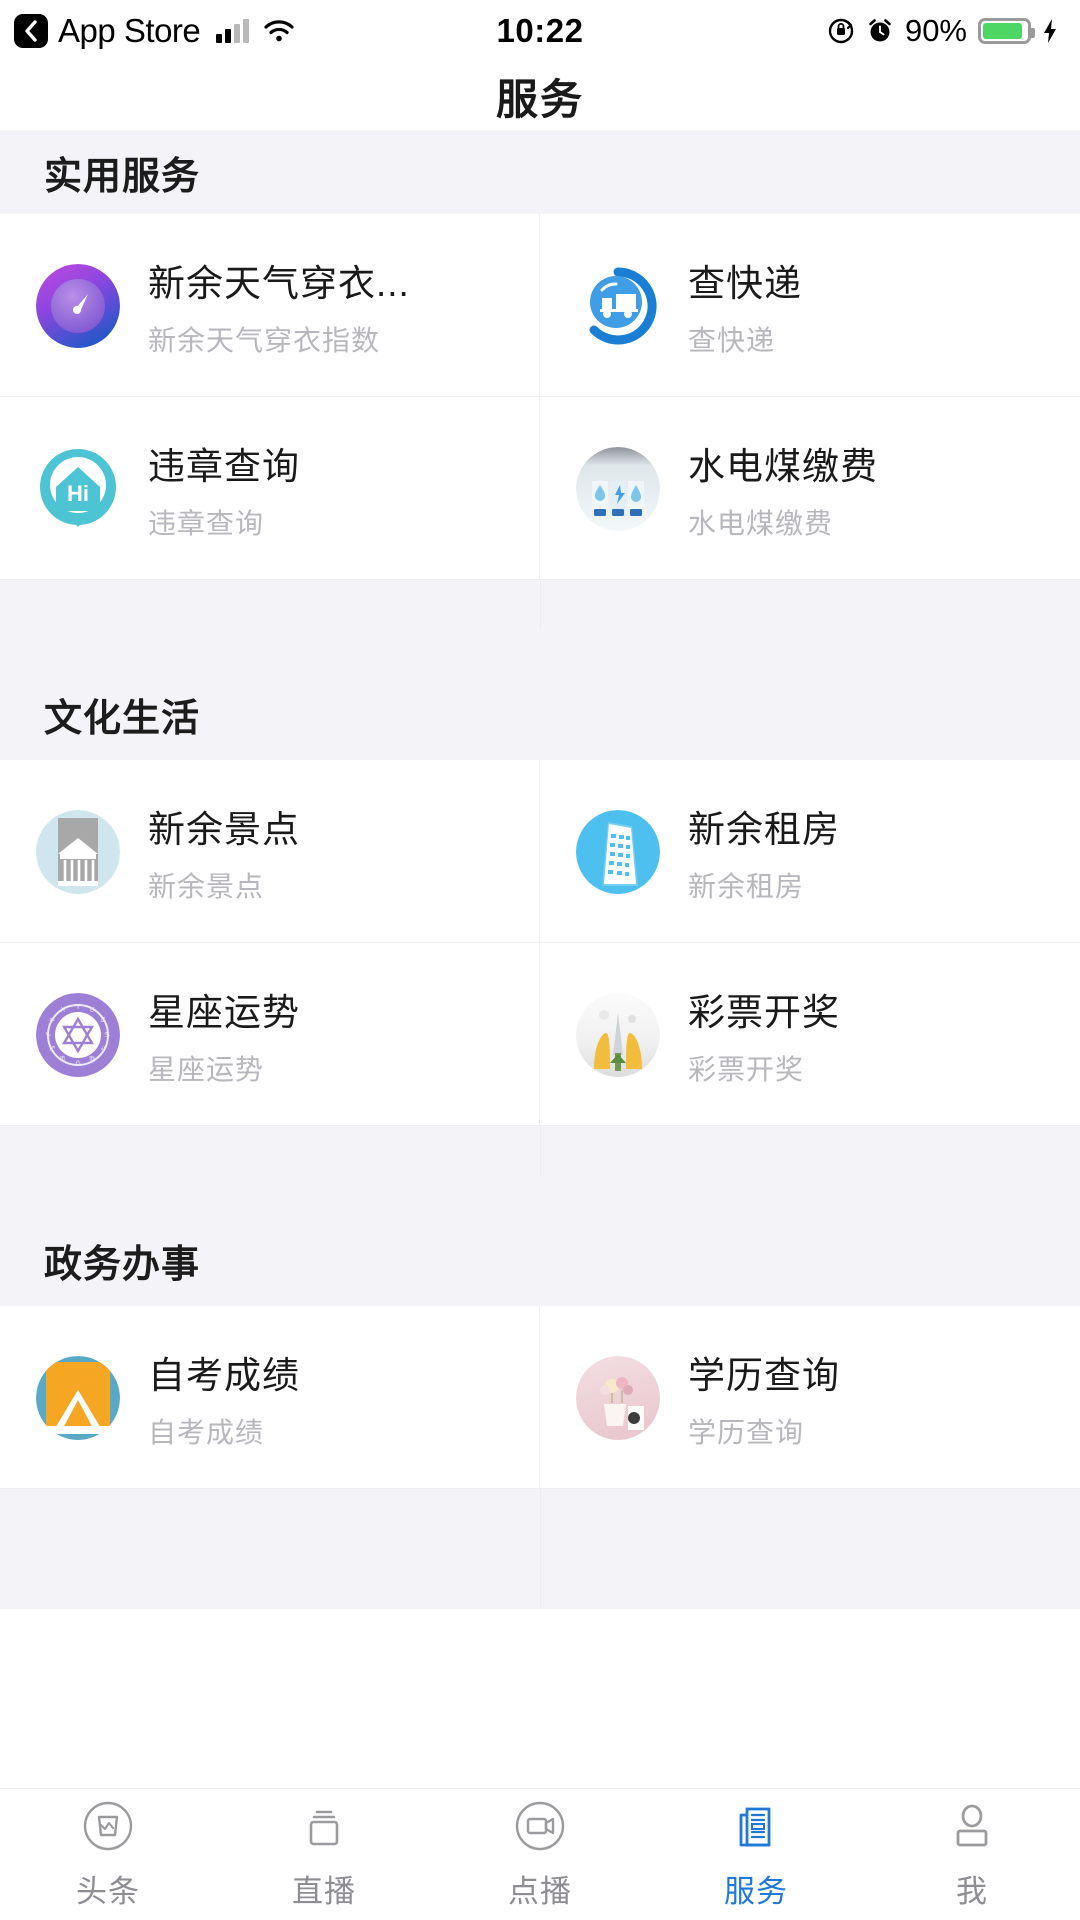 The width and height of the screenshot is (1080, 1920). What do you see at coordinates (841, 31) in the screenshot?
I see `rotation-lock-icon` at bounding box center [841, 31].